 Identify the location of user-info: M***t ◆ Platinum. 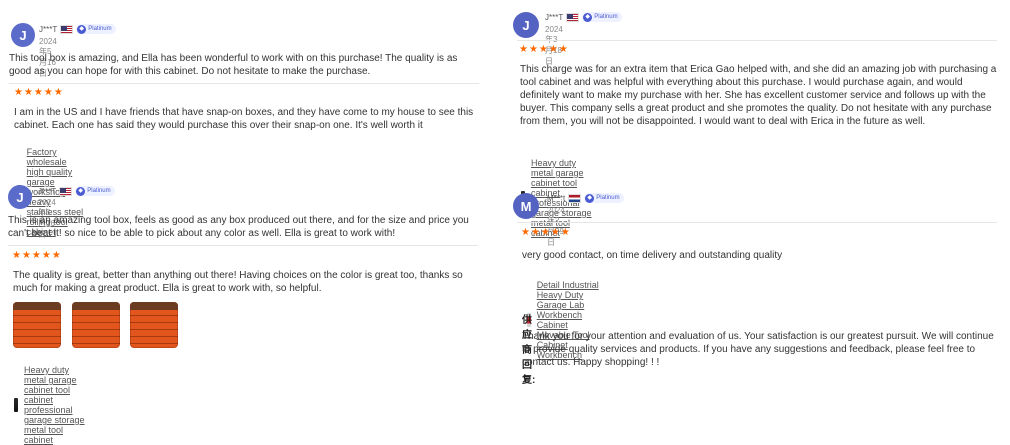
(585, 198).